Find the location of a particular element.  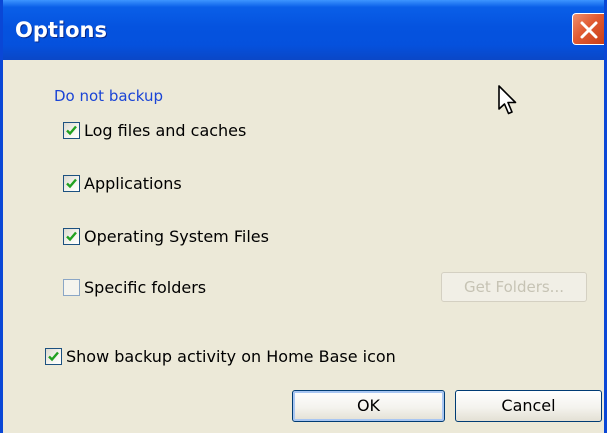

show-activity-checkbox is located at coordinates (53, 356).